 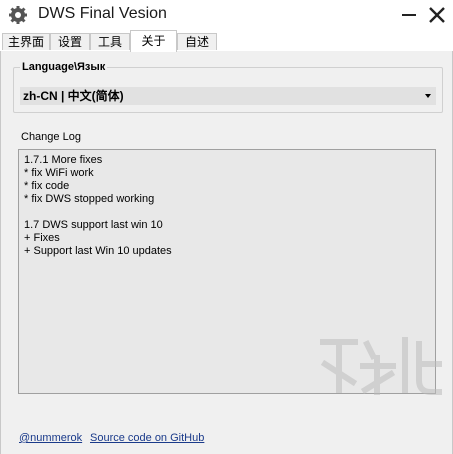 What do you see at coordinates (73, 96) in the screenshot?
I see `language-select-value: zh-CN | 中文(简体)` at bounding box center [73, 96].